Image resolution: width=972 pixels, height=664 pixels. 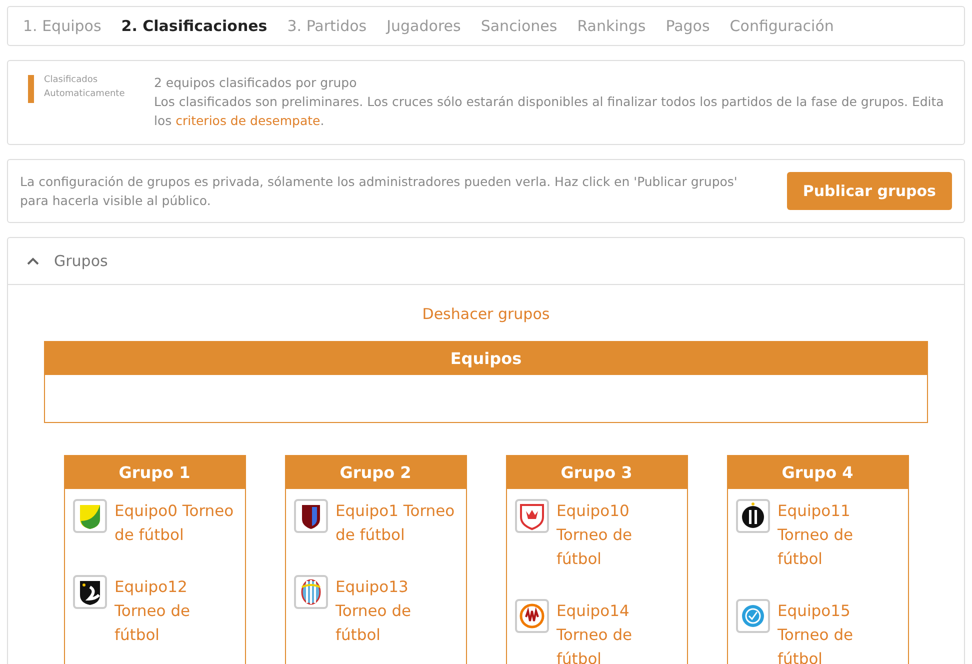 What do you see at coordinates (519, 26) in the screenshot?
I see `nav-tab: Sanciones` at bounding box center [519, 26].